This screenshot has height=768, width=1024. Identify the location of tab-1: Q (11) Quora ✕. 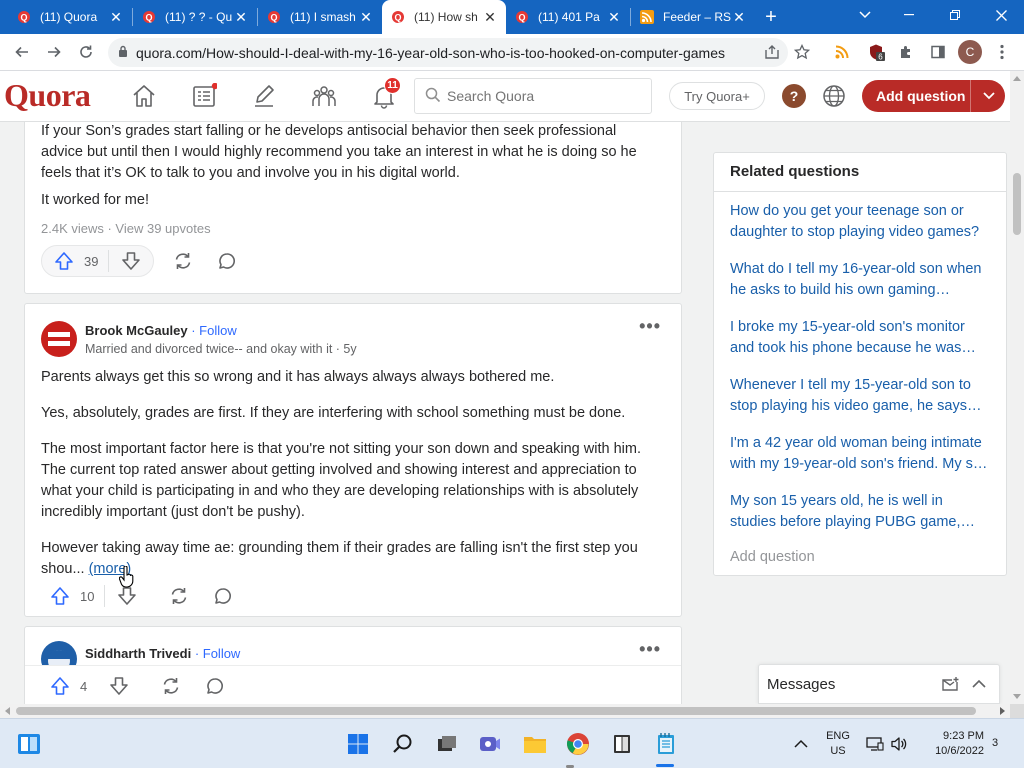
(70, 17).